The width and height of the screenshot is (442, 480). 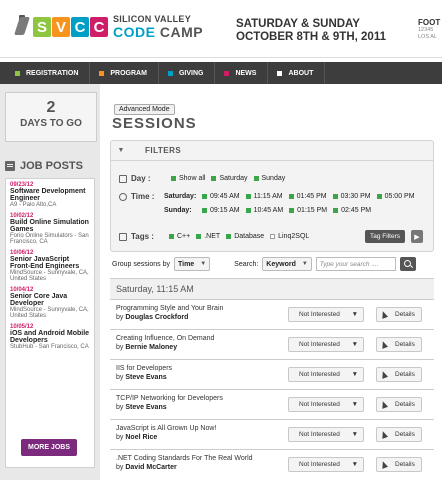 What do you see at coordinates (10, 166) in the screenshot?
I see `briefcase-icon` at bounding box center [10, 166].